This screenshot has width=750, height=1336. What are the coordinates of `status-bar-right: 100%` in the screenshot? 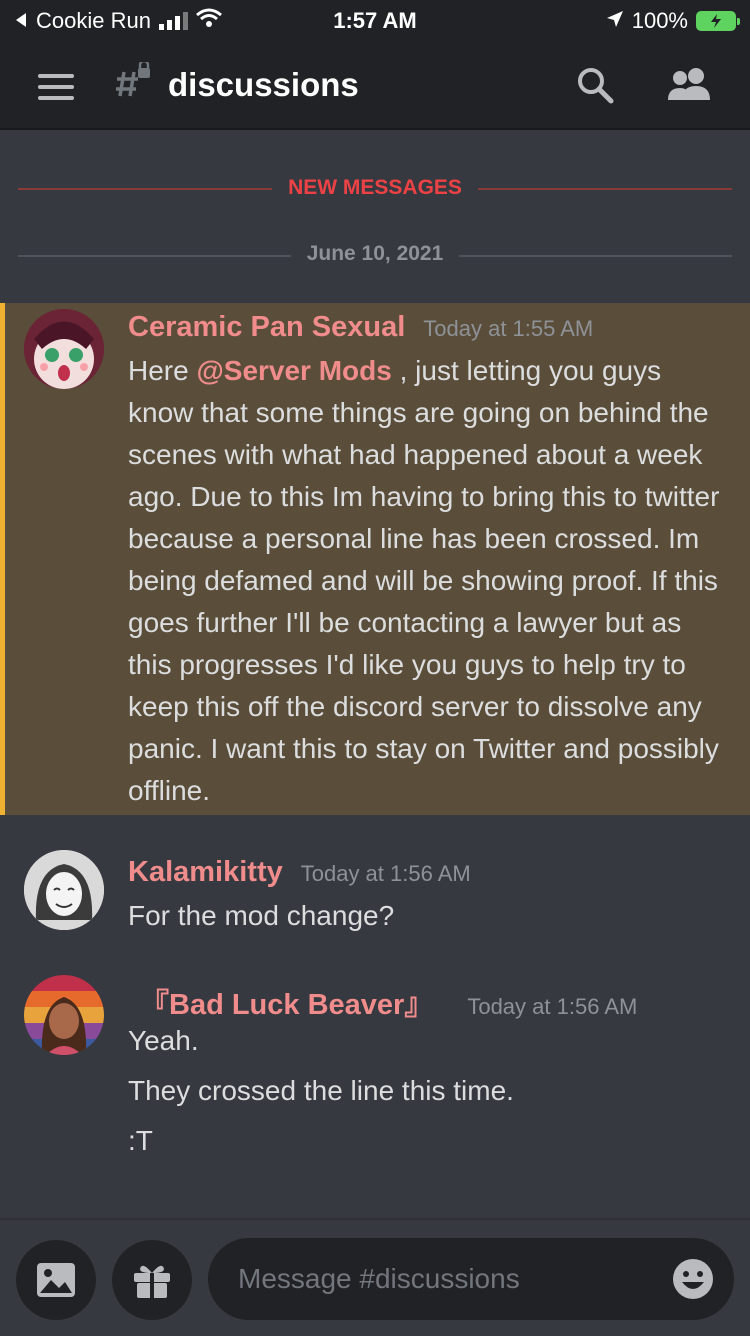 It's located at (673, 21).